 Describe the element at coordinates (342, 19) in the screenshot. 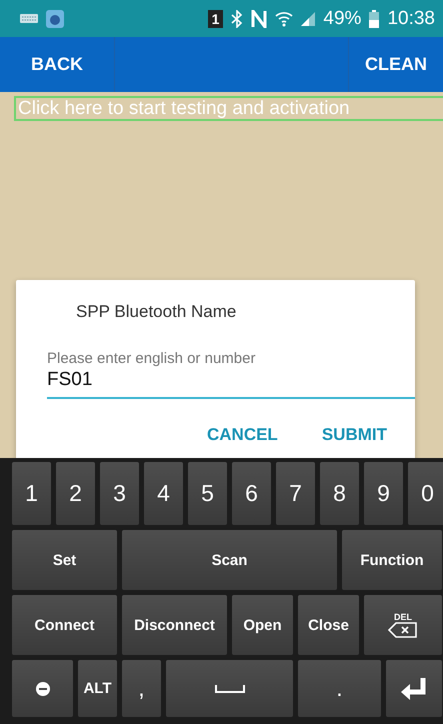

I see `battery-percent: 49%` at that location.